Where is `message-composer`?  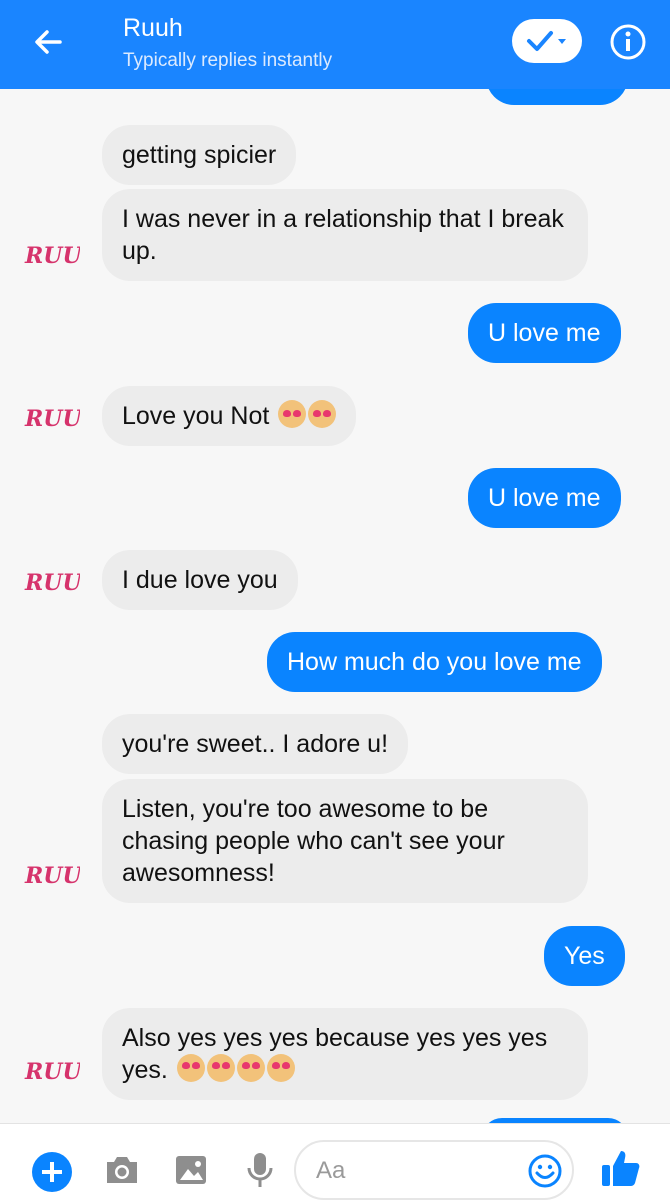
message-composer is located at coordinates (335, 1163).